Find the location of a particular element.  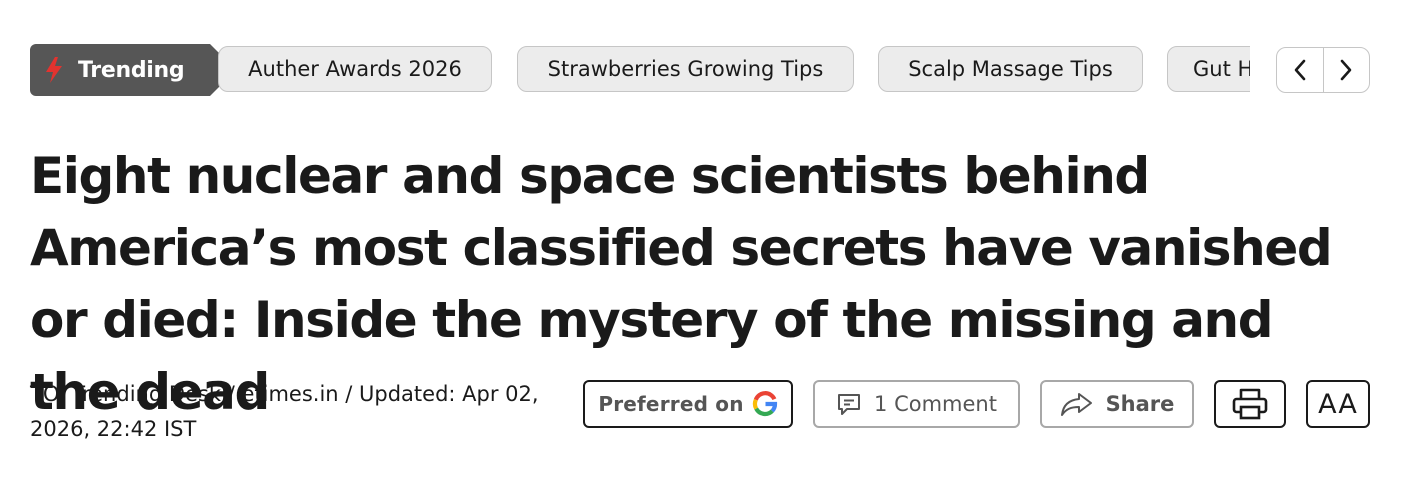

comment-label: 1 Comment is located at coordinates (935, 404).